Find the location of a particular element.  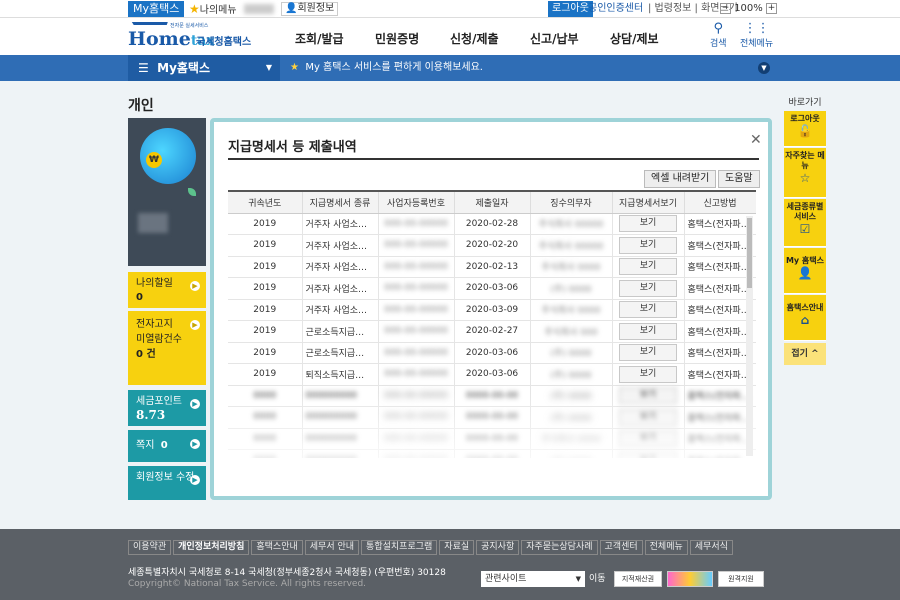

todo-label: 나의할일 is located at coordinates (154, 283).